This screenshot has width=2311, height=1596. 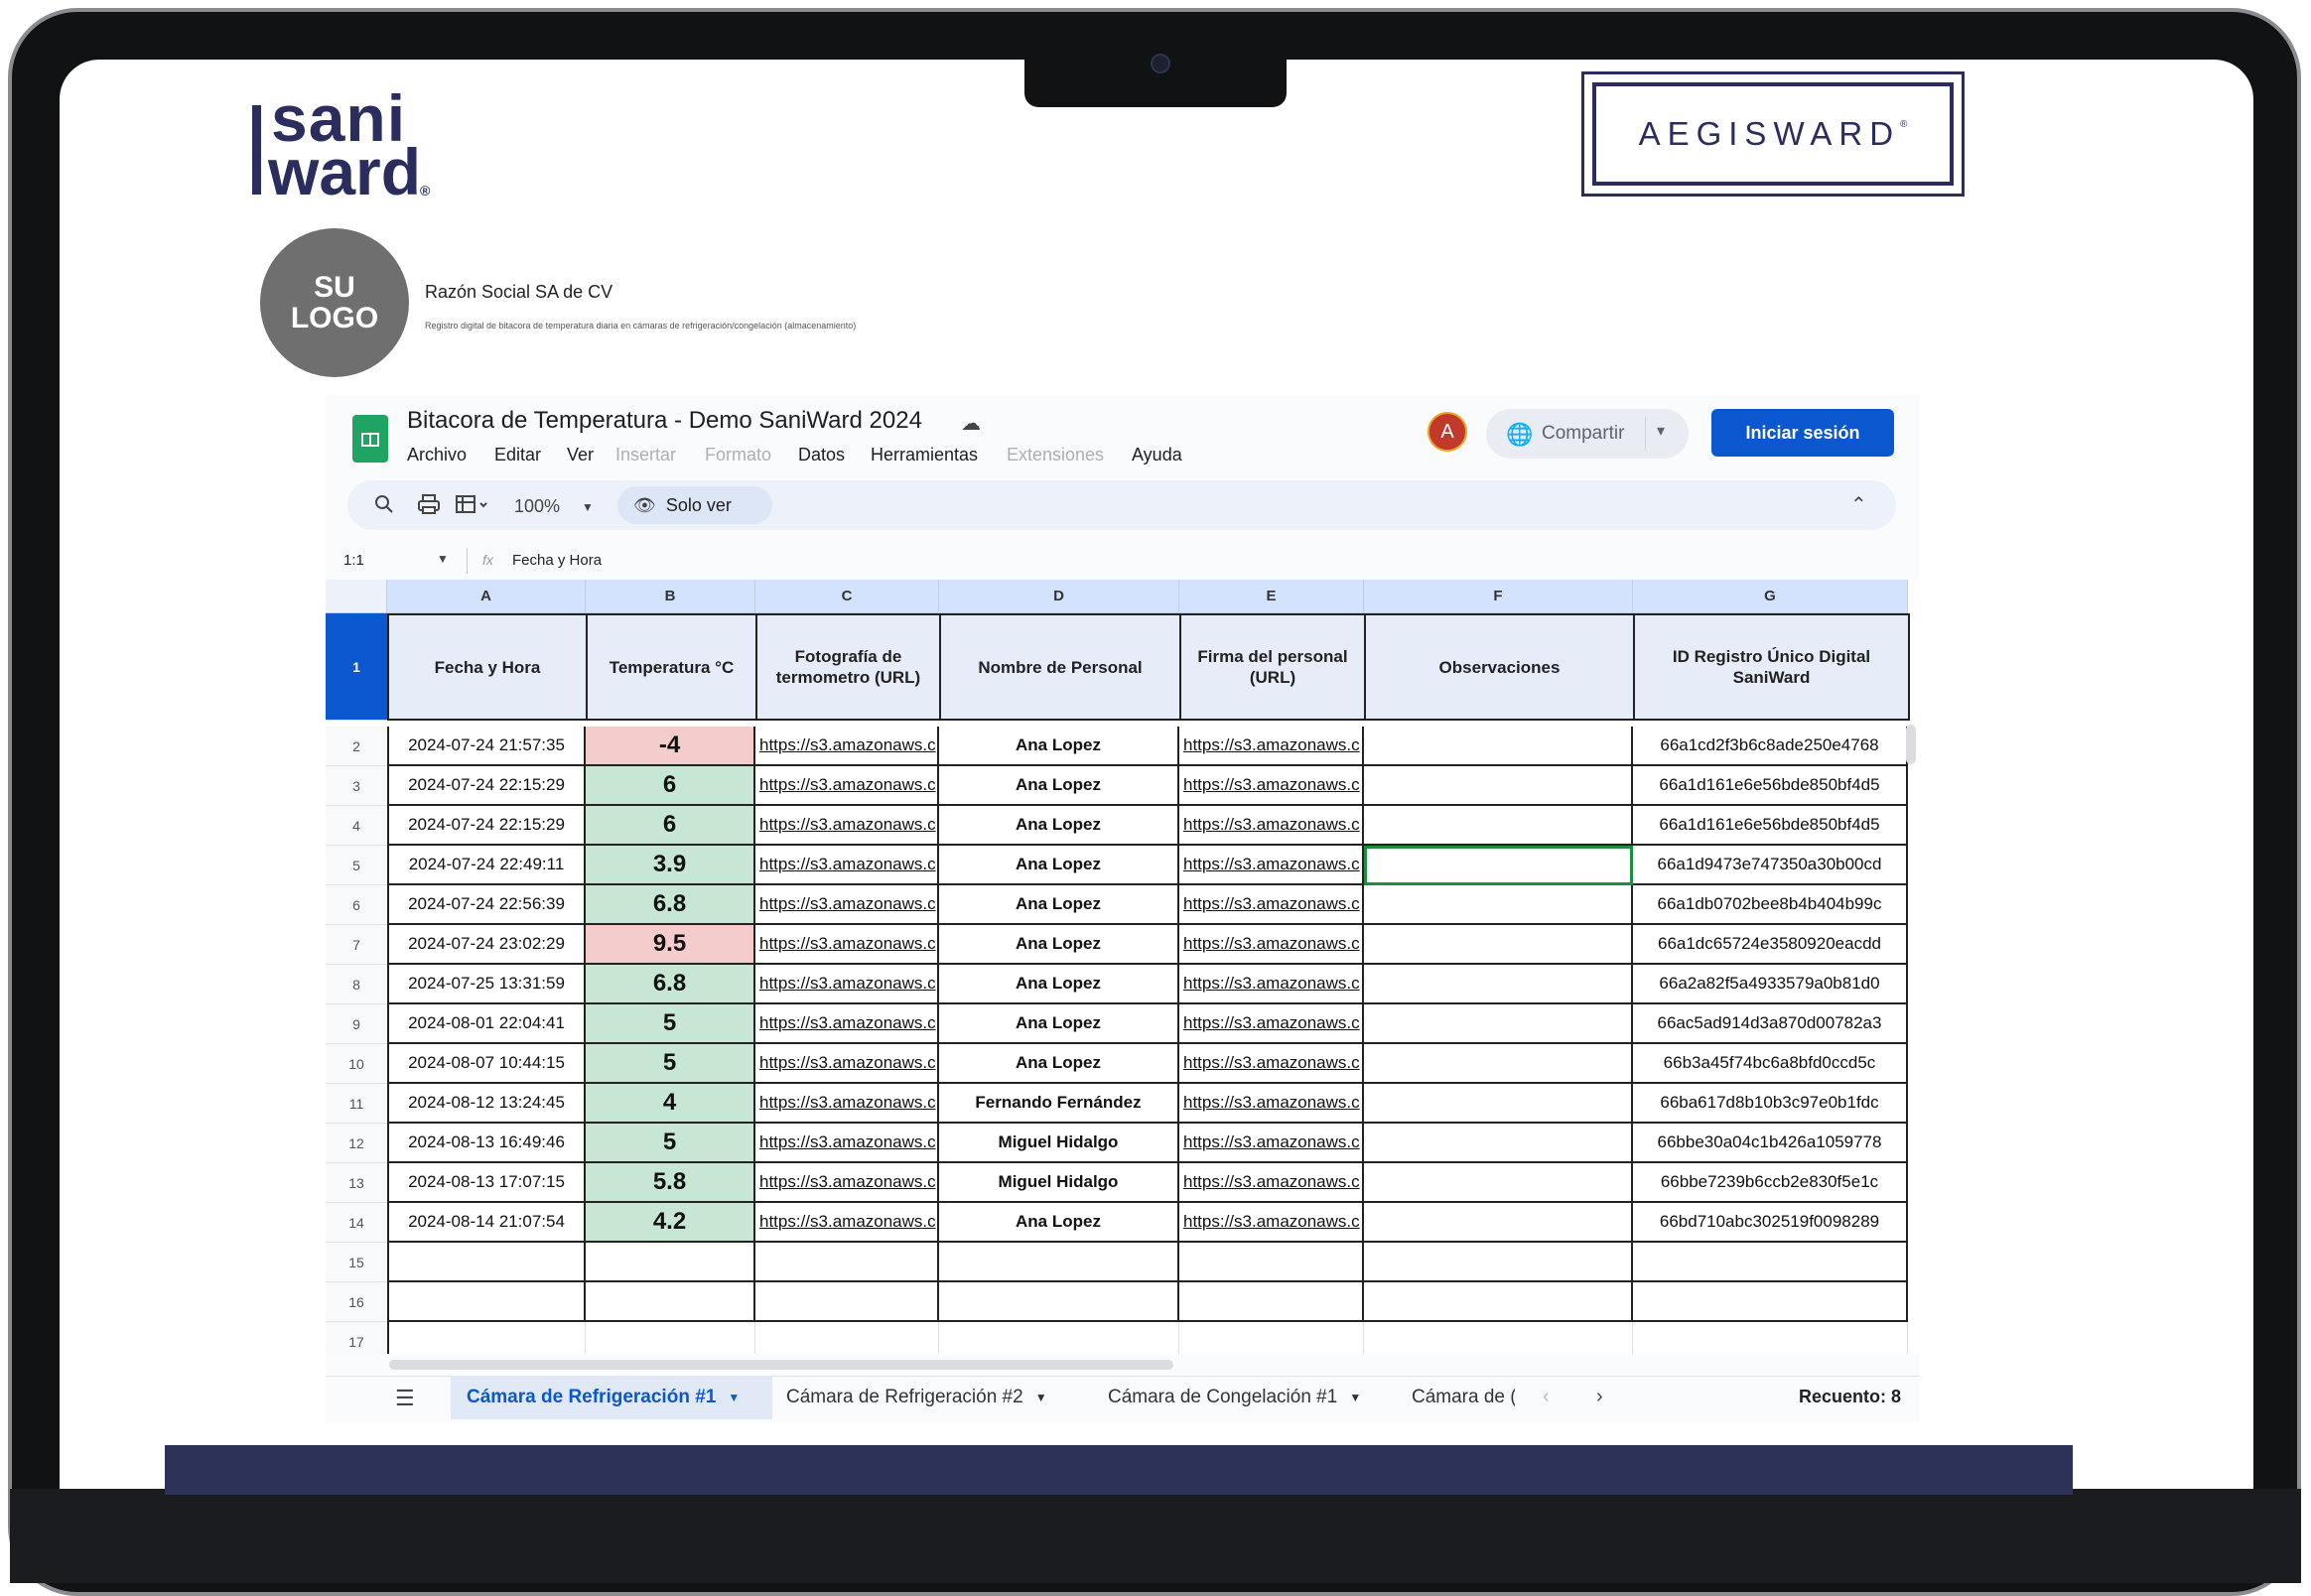 What do you see at coordinates (487, 786) in the screenshot?
I see `table-cell: 2024-07-24 22:15:29` at bounding box center [487, 786].